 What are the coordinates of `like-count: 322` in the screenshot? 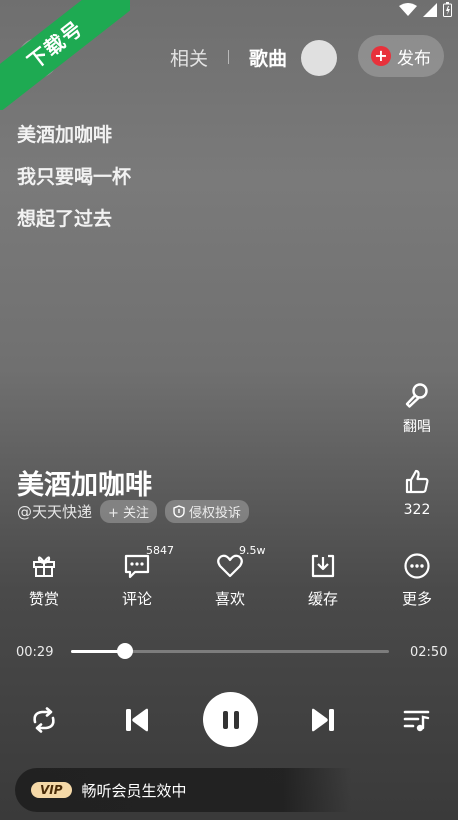 It's located at (417, 510).